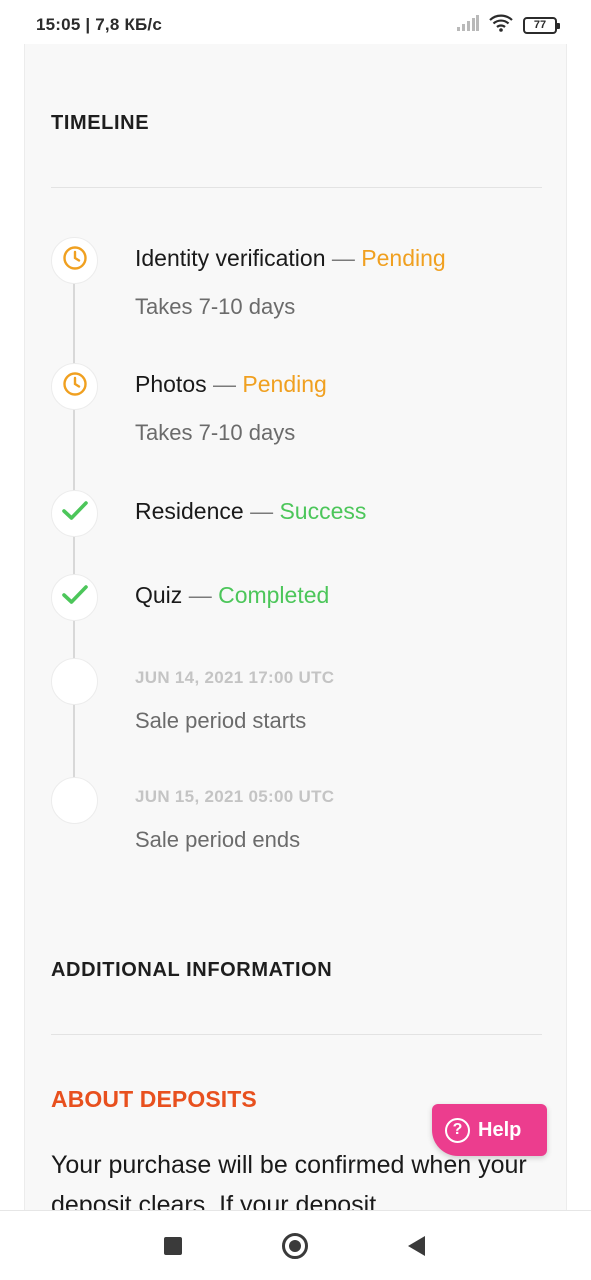  I want to click on status-time: 15:05 | 7,8 КБ/с, so click(99, 24).